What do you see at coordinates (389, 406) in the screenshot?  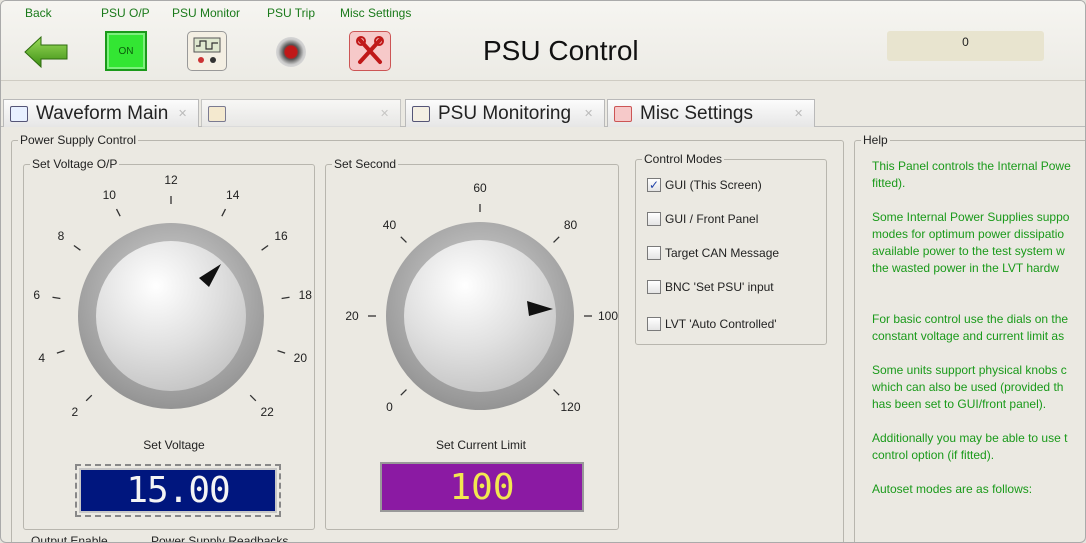 I see `dial-tick-label: 0` at bounding box center [389, 406].